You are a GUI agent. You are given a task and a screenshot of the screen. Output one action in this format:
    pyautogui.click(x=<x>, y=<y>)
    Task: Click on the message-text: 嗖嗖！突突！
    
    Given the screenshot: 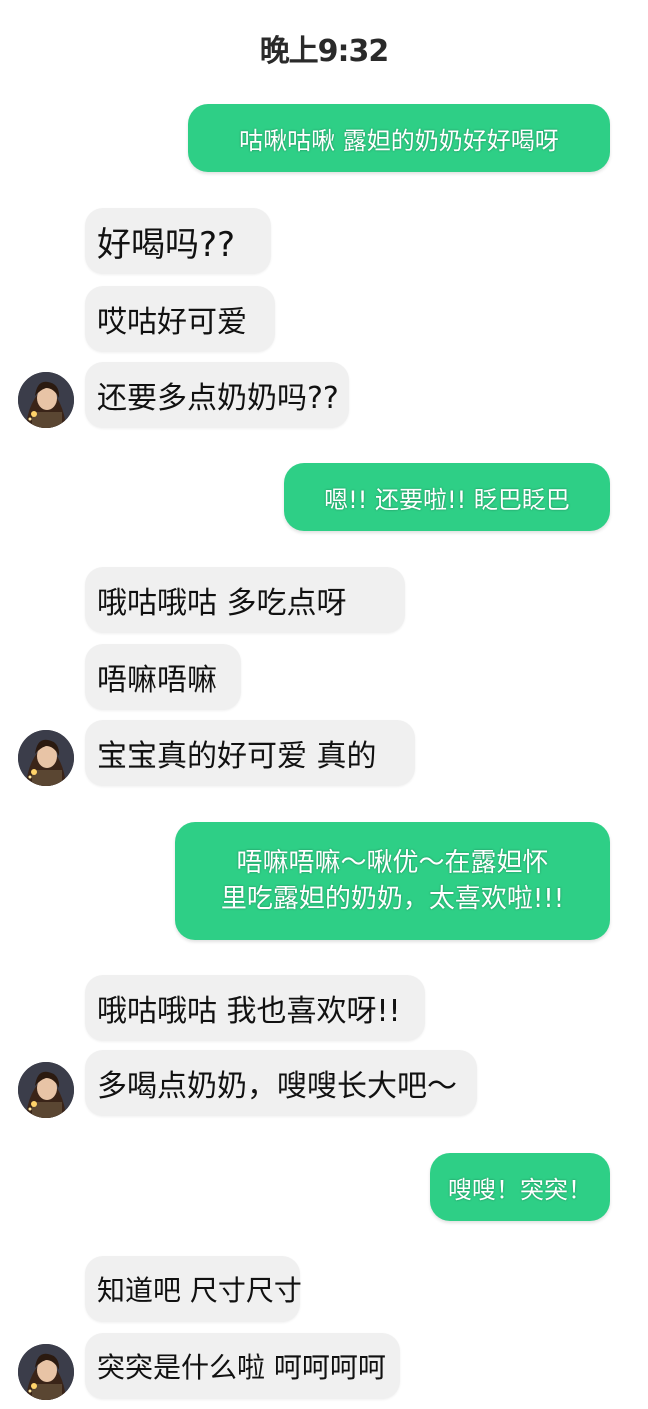 What is the action you would take?
    pyautogui.click(x=520, y=1189)
    